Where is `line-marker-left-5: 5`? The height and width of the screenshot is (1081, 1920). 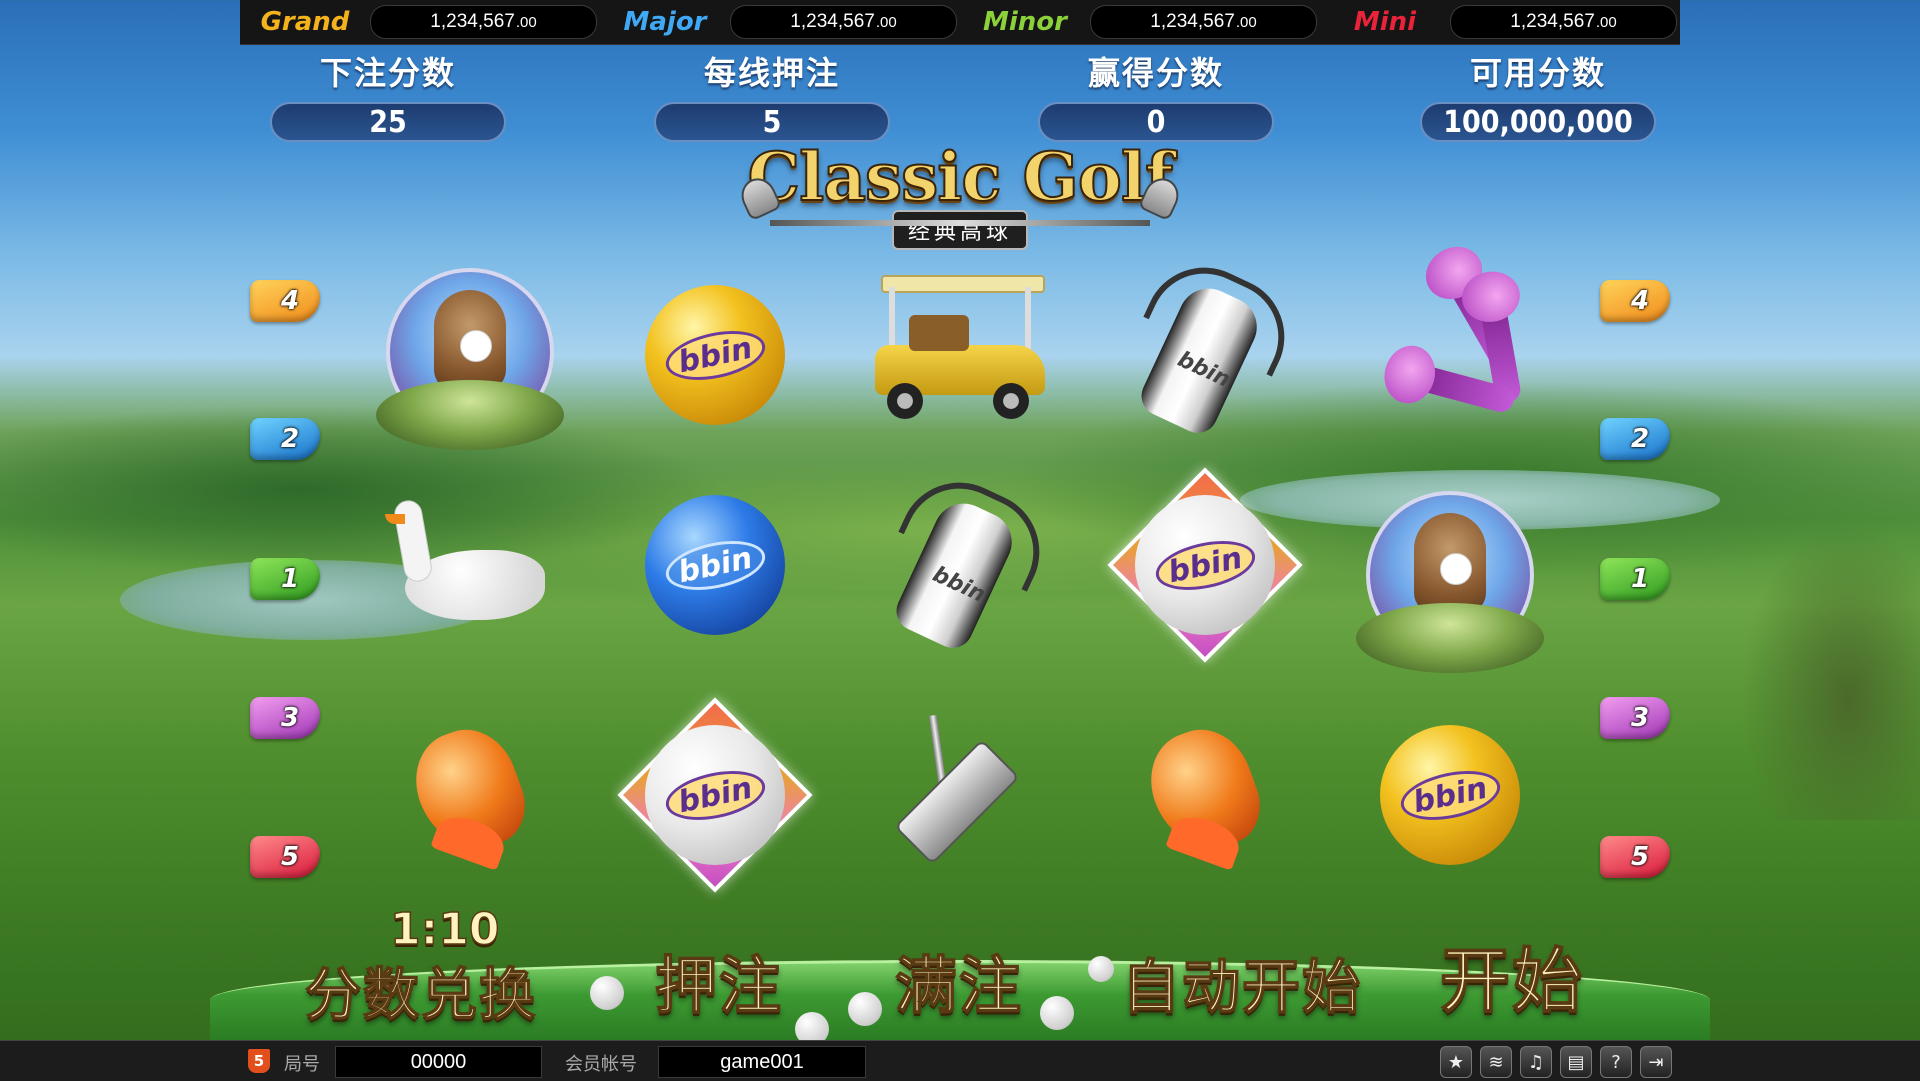
line-marker-left-5: 5 is located at coordinates (285, 857).